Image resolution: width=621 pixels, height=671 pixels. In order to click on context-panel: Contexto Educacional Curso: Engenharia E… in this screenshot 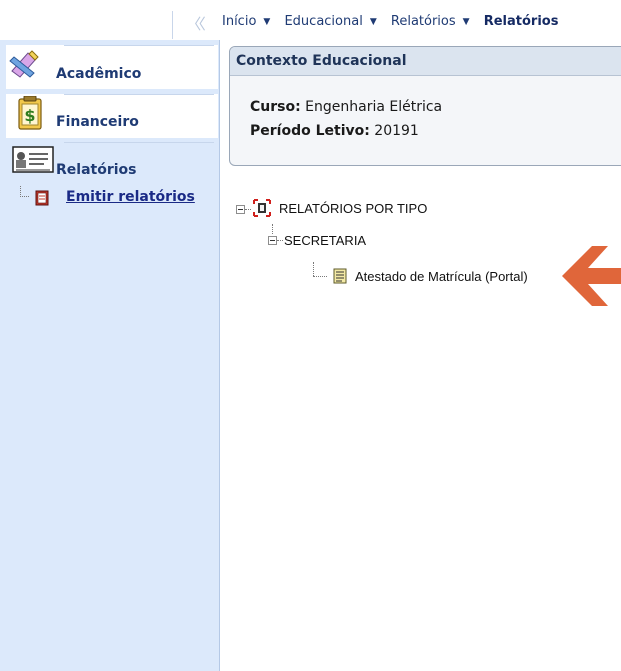, I will do `click(425, 106)`.